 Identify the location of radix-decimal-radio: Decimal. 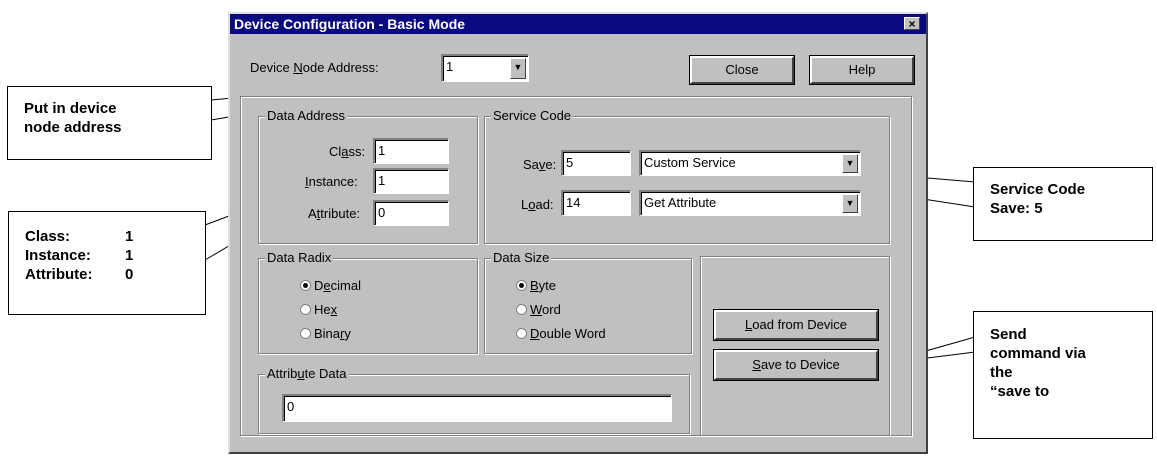
(330, 285).